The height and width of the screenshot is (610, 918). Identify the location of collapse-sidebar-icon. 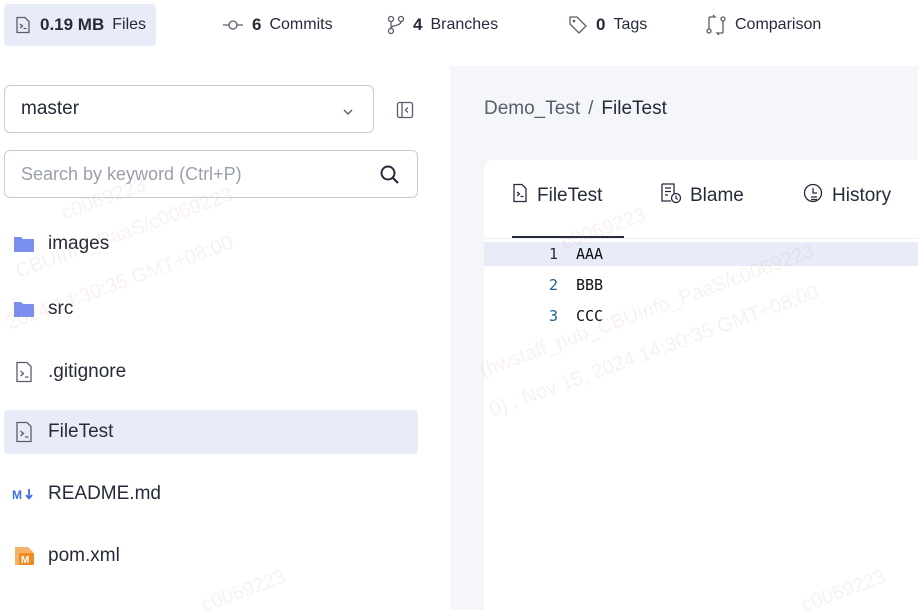
(405, 110).